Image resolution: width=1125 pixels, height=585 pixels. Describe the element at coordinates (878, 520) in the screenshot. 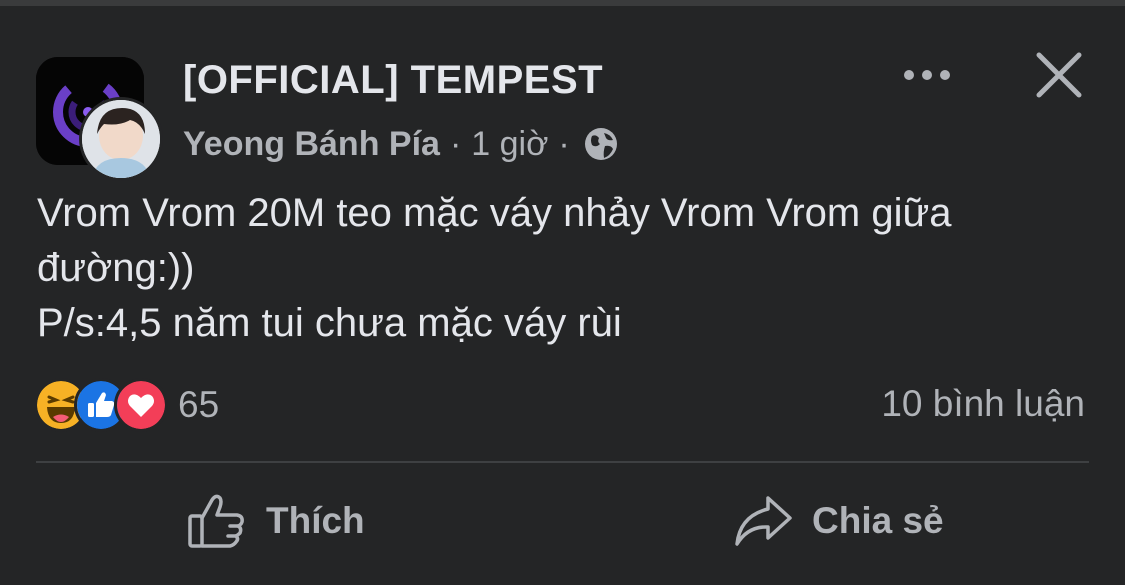

I see `share-label: Chia sẻ` at that location.